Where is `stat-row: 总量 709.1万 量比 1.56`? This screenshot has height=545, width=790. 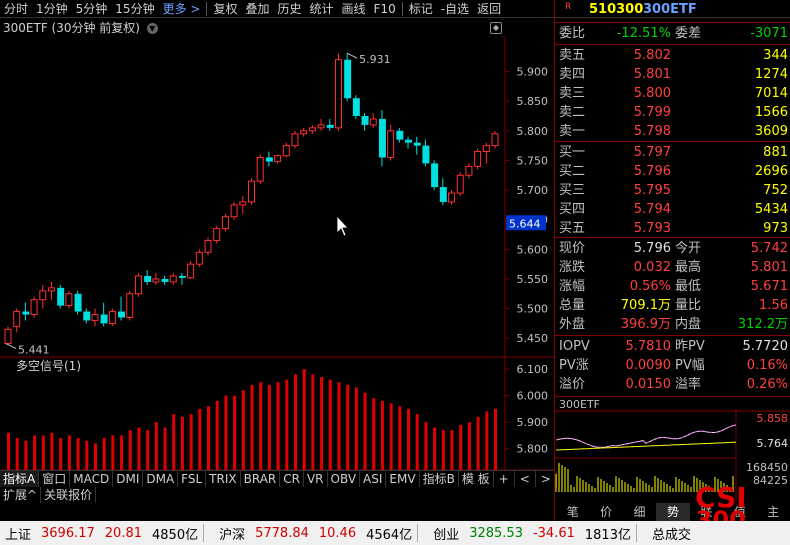
stat-row: 总量 709.1万 量比 1.56 is located at coordinates (672, 305).